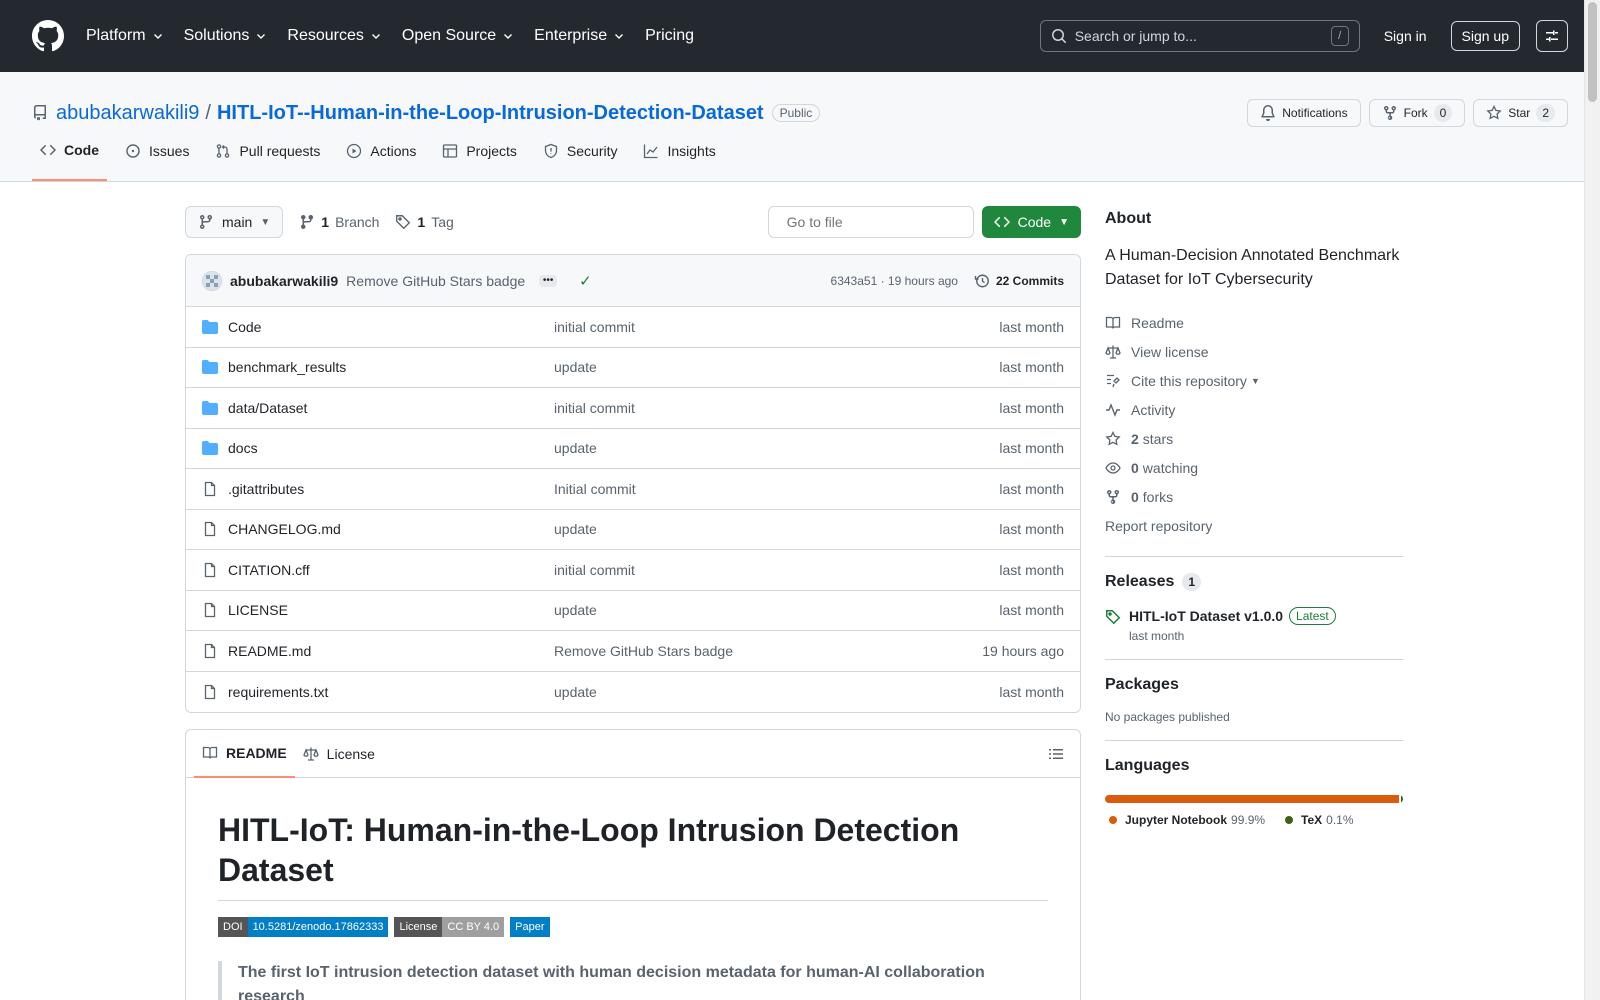 This screenshot has height=1000, width=1600. Describe the element at coordinates (391, 448) in the screenshot. I see `file-name-link: docs` at that location.